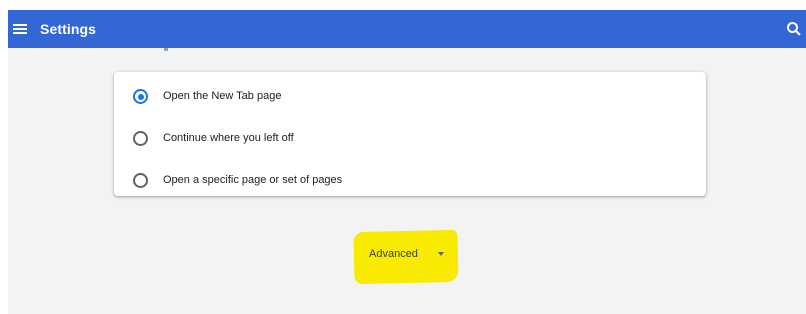 This screenshot has width=806, height=314. Describe the element at coordinates (410, 96) in the screenshot. I see `startup-option-new-tab: Open the New Tab page` at that location.